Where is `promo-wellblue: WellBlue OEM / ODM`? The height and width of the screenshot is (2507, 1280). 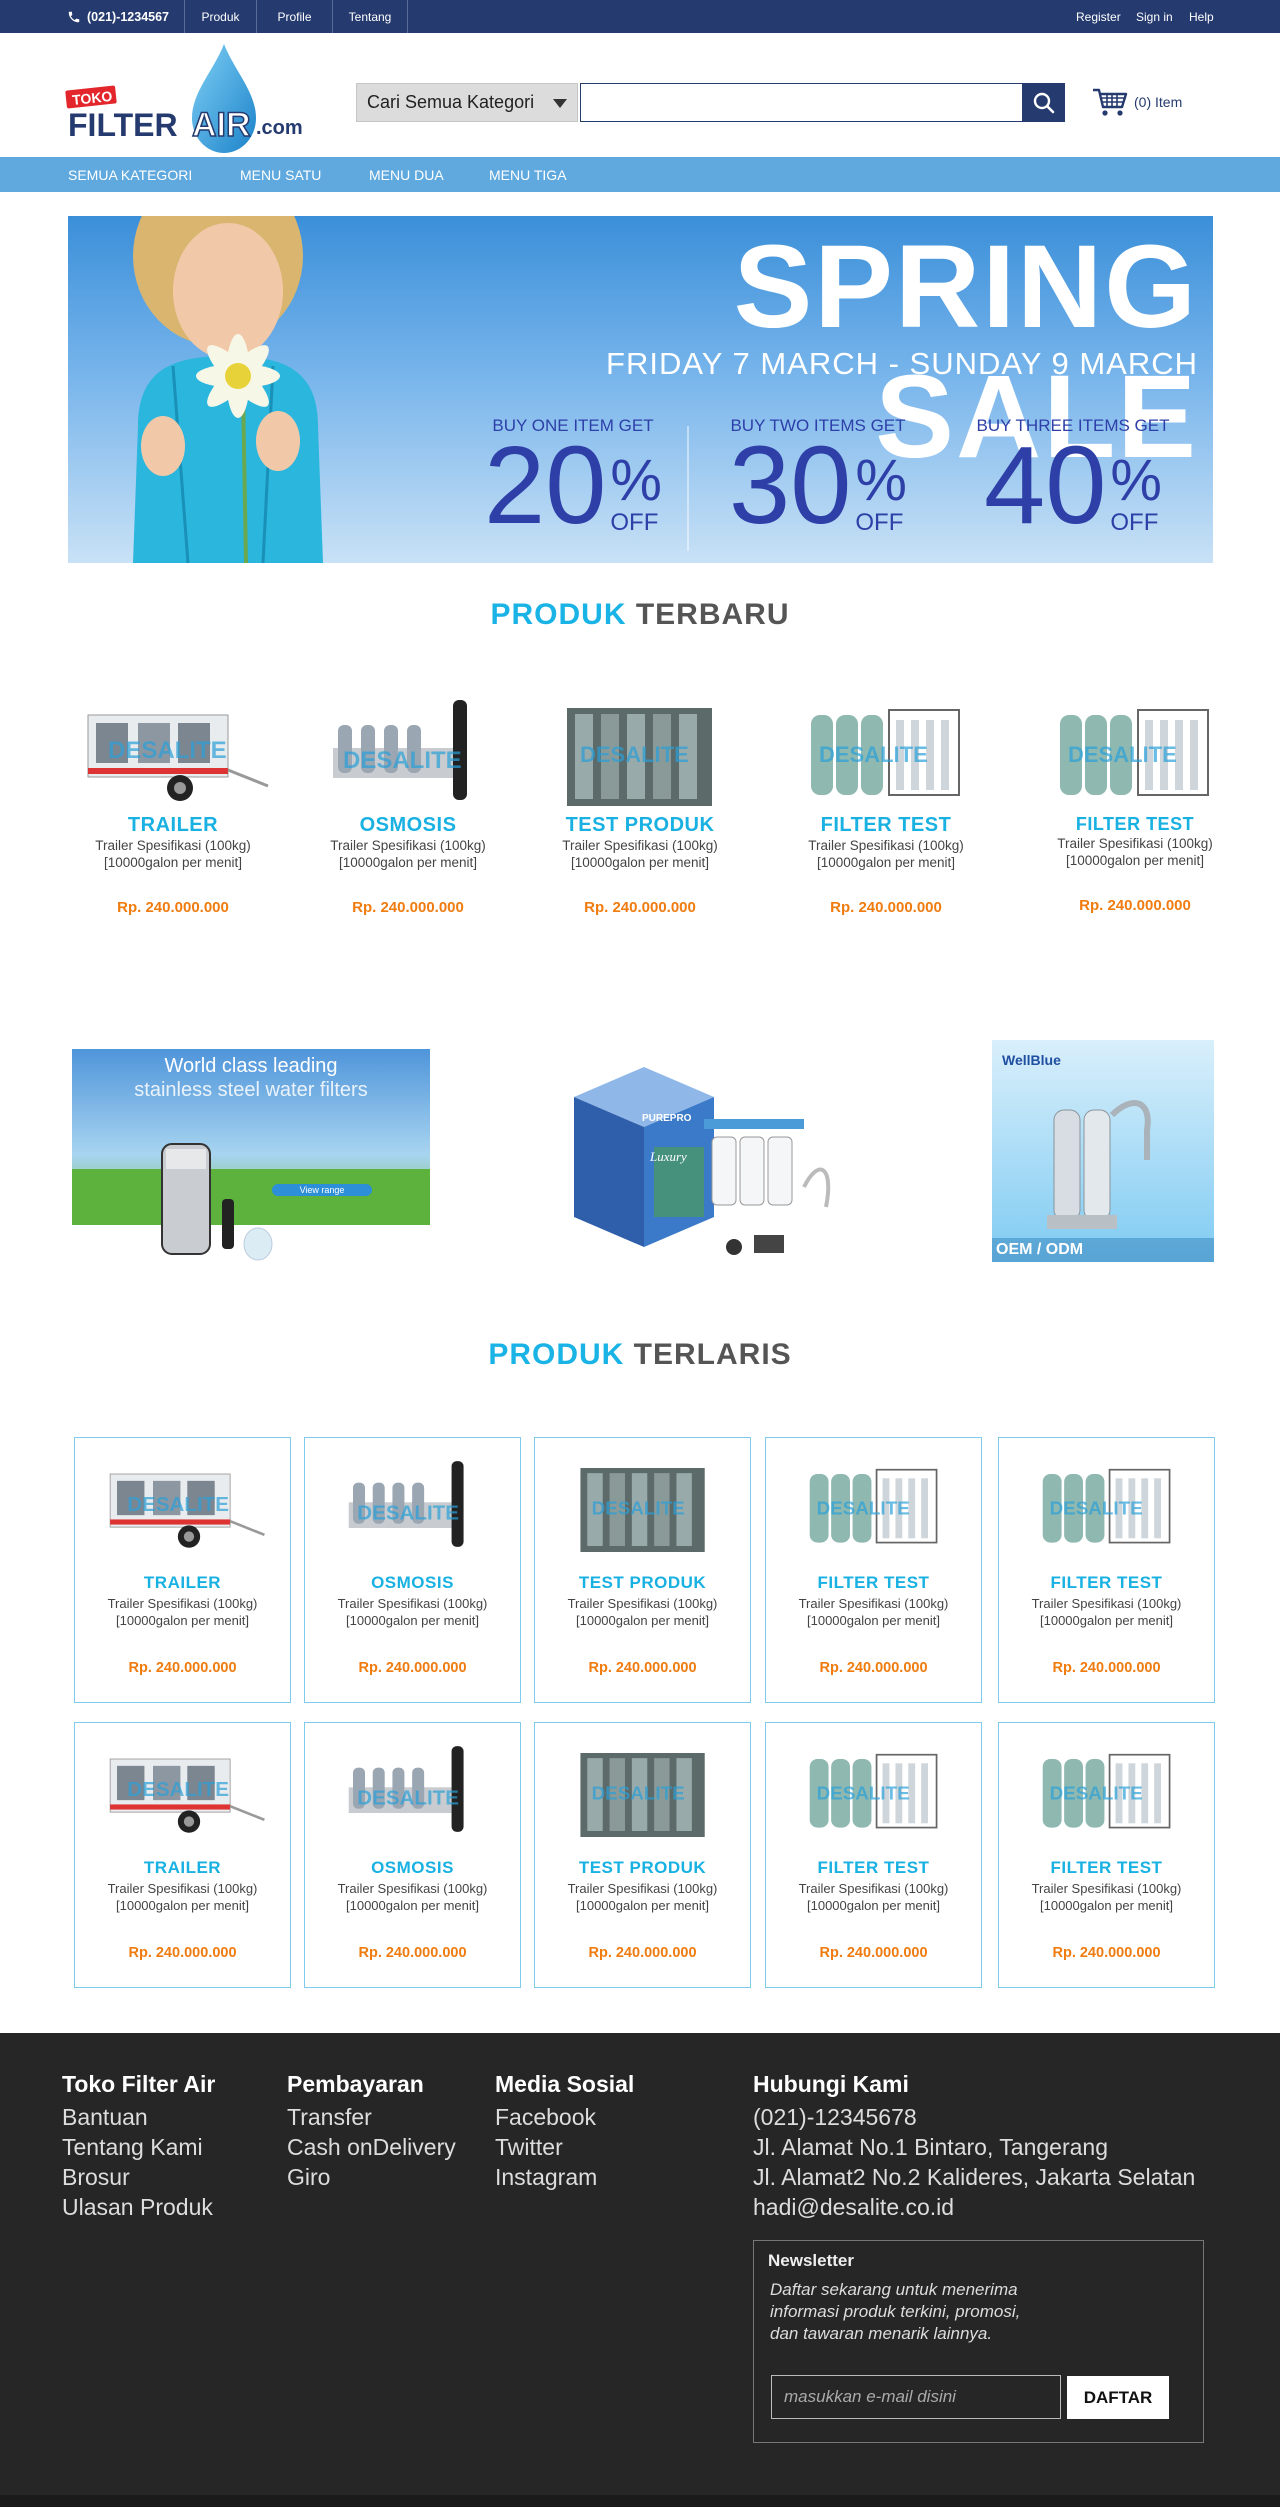 promo-wellblue: WellBlue OEM / ODM is located at coordinates (1103, 1151).